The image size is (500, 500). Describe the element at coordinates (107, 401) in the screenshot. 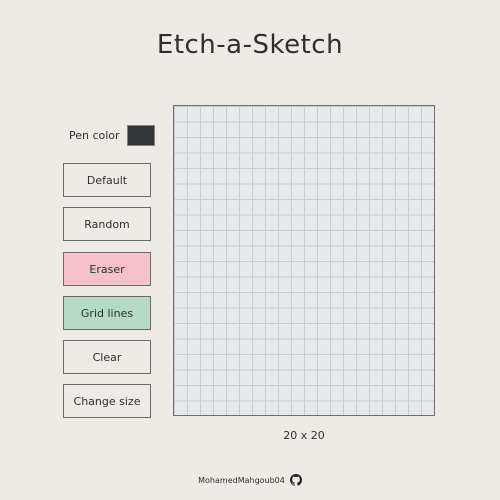

I see `change-size-button: Change size` at that location.